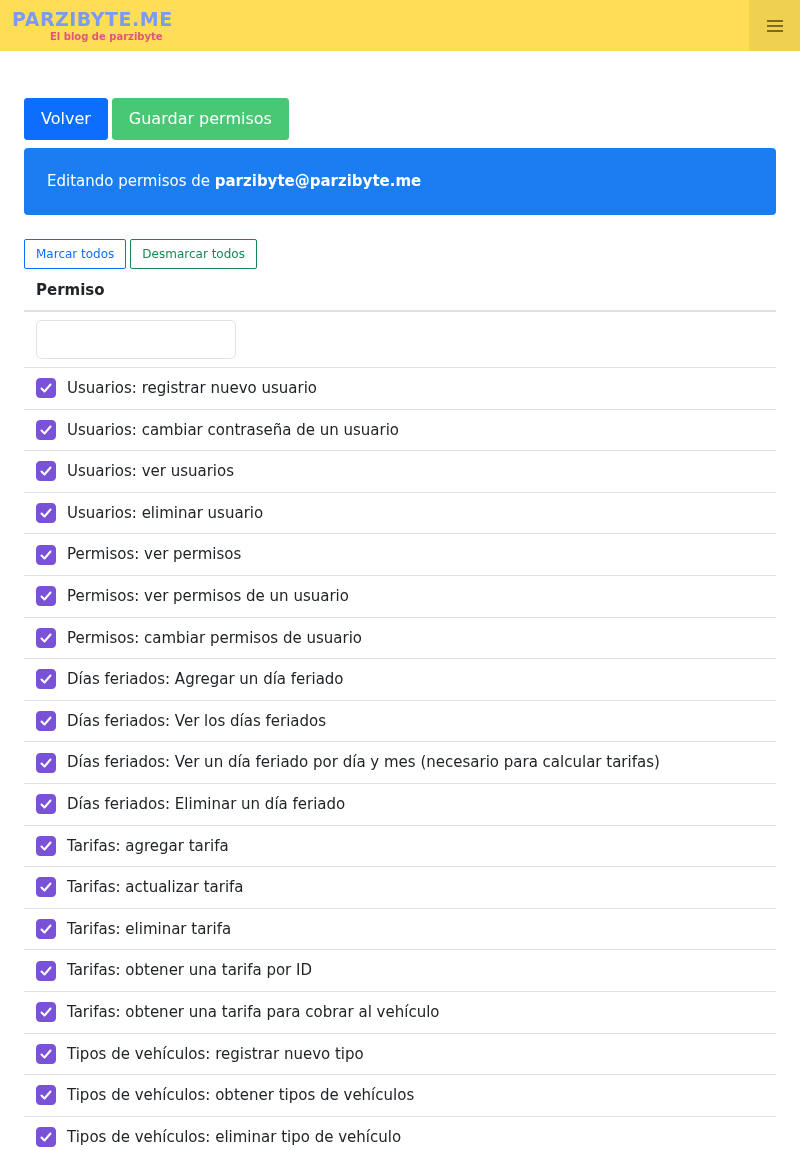 Image resolution: width=800 pixels, height=1150 pixels. I want to click on back-button: Volver, so click(66, 119).